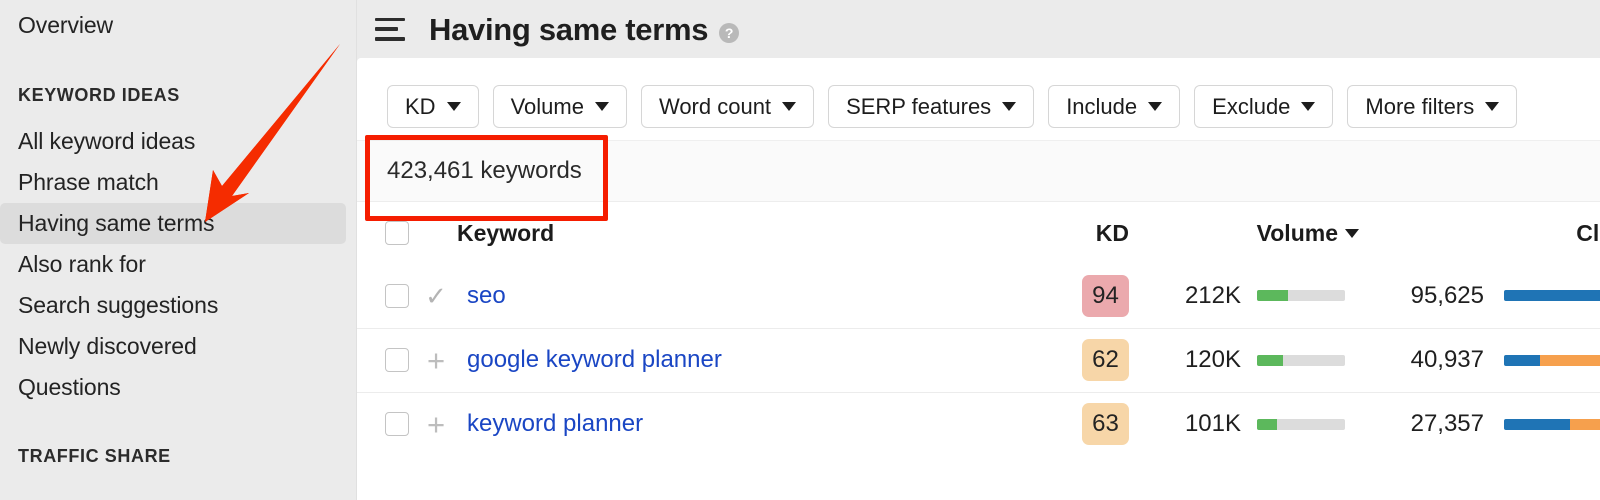 This screenshot has height=500, width=1600. I want to click on filter-serp-features-label: SERP features, so click(919, 106).